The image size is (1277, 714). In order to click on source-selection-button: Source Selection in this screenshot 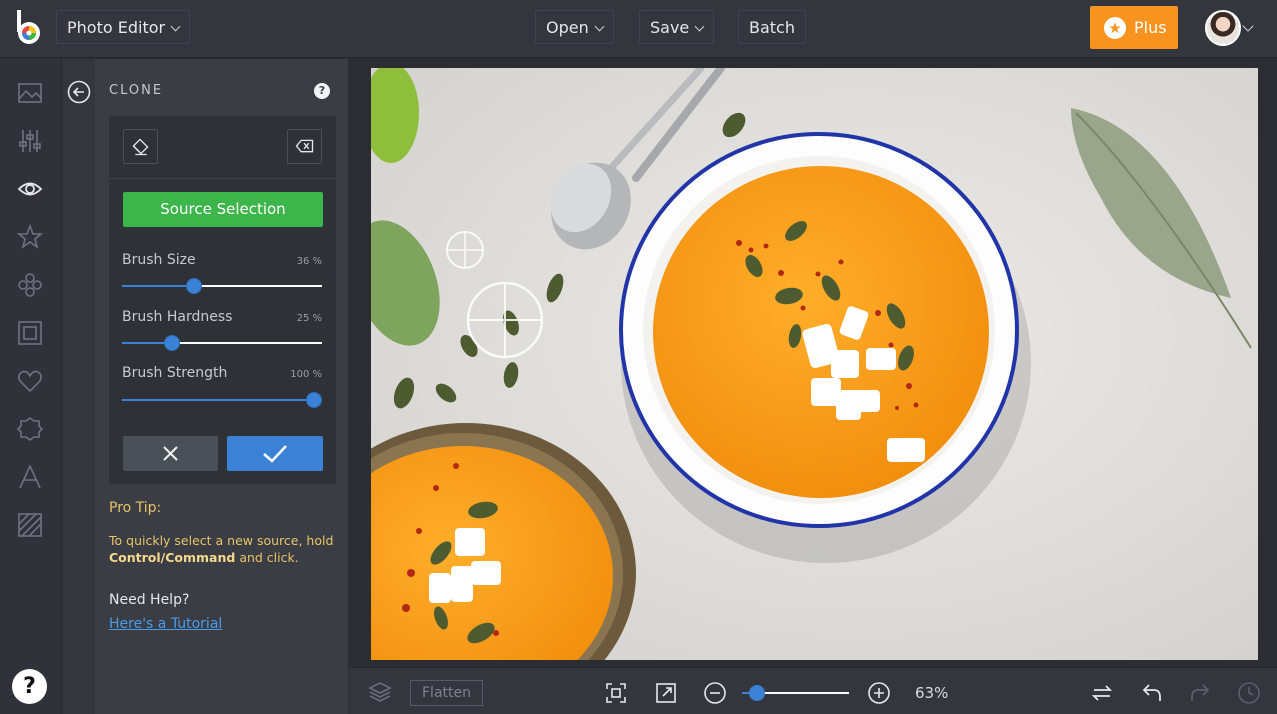, I will do `click(223, 209)`.